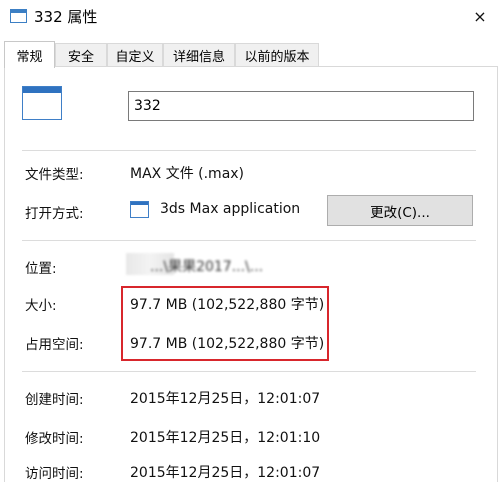 Image resolution: width=500 pixels, height=482 pixels. Describe the element at coordinates (54, 214) in the screenshot. I see `open-with-label: 打开方式:` at that location.